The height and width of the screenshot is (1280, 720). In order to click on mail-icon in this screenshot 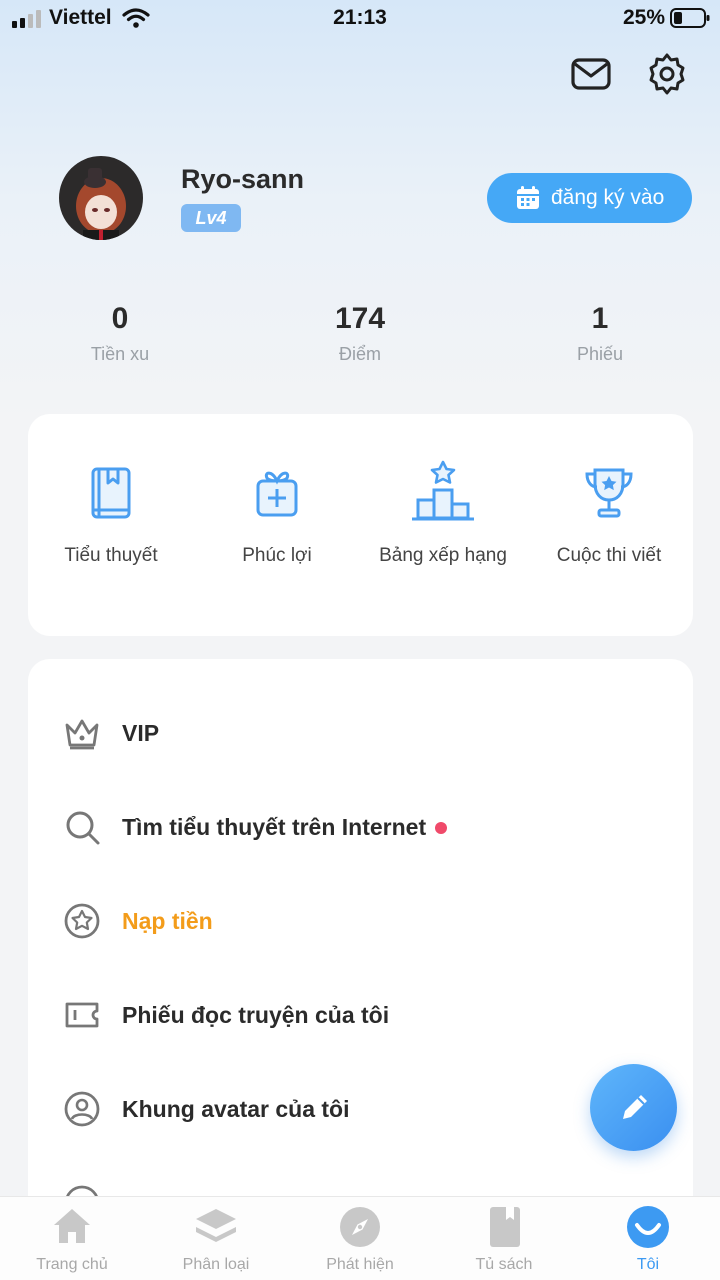, I will do `click(591, 74)`.